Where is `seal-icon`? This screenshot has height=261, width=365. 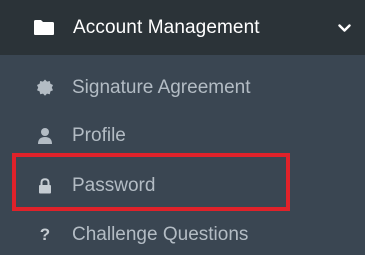 seal-icon is located at coordinates (45, 88).